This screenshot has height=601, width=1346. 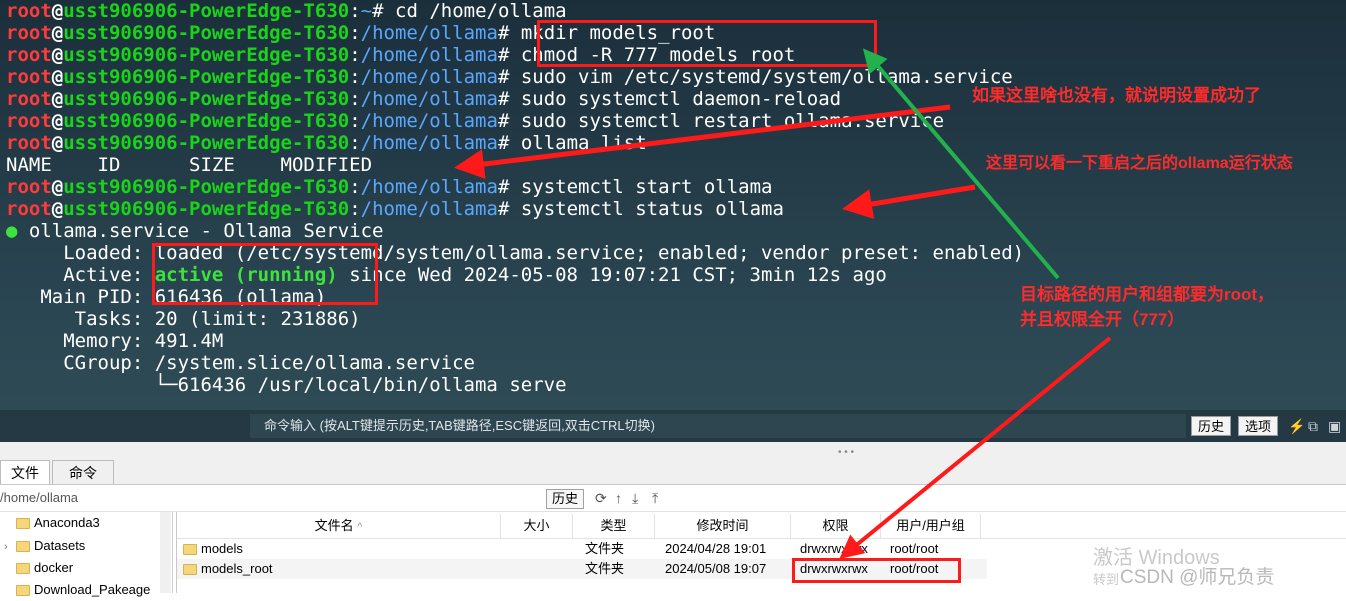 What do you see at coordinates (975, 448) in the screenshot?
I see `arrow-to-permission` at bounding box center [975, 448].